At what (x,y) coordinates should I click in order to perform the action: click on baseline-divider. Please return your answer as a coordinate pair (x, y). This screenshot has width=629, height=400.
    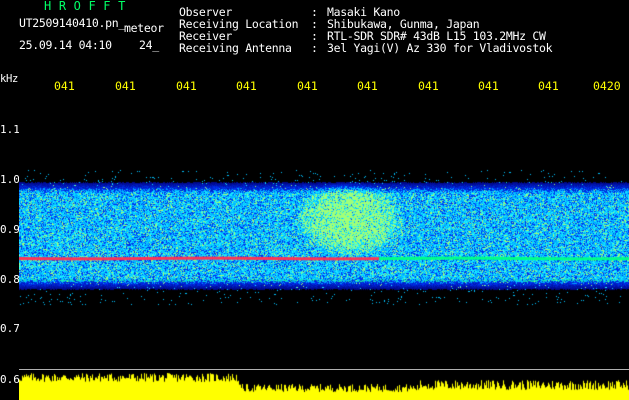
    Looking at the image, I should click on (324, 369).